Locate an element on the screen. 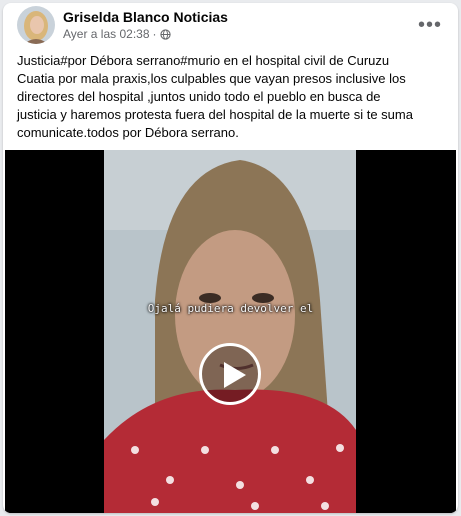 Image resolution: width=461 pixels, height=516 pixels. post-meta: Ayer a las 02:38 · is located at coordinates (117, 34).